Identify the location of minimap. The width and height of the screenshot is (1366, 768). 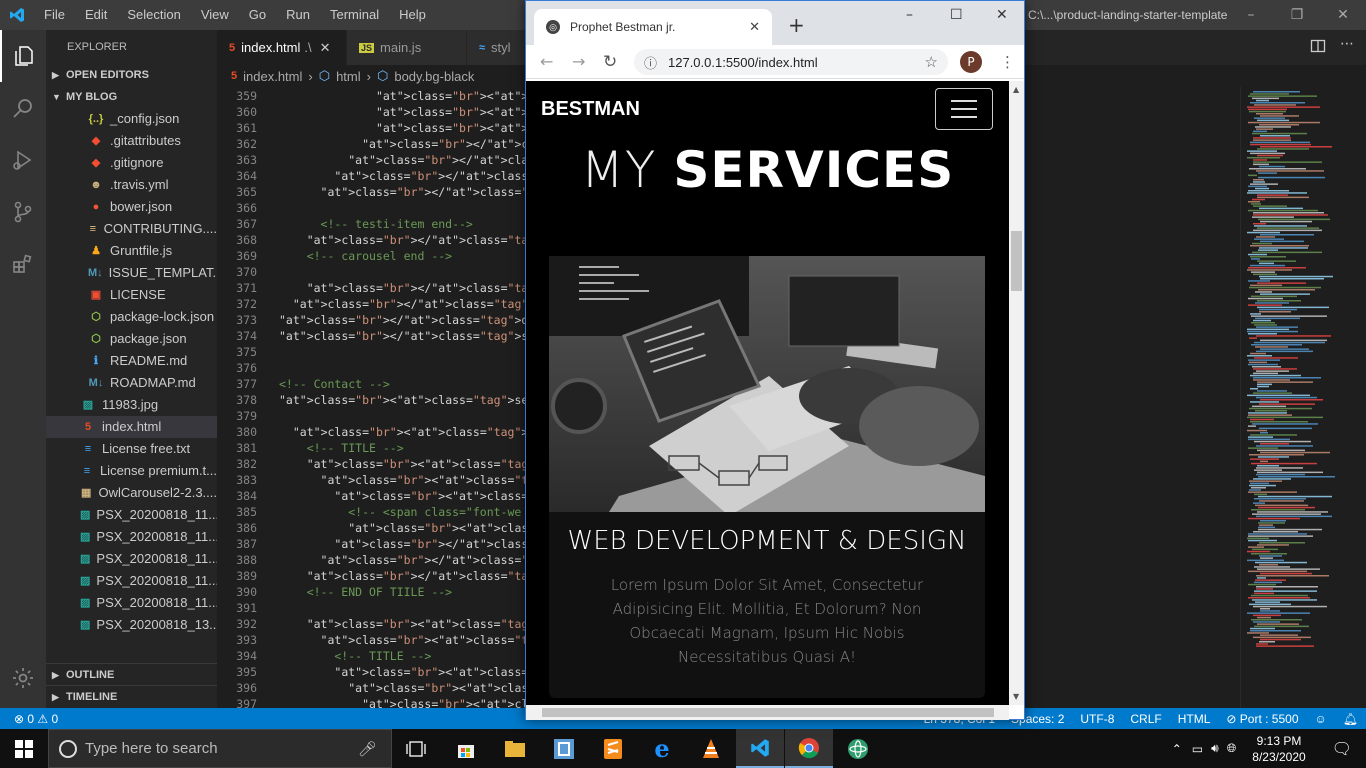
(1303, 397).